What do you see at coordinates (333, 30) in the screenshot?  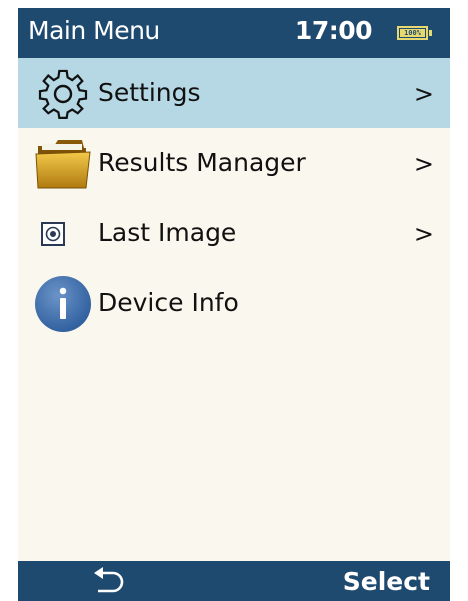 I see `clock: 17:00` at bounding box center [333, 30].